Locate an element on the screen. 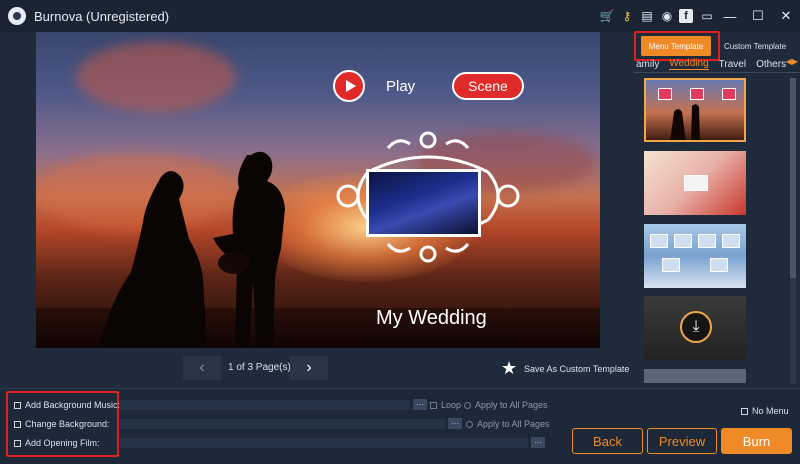 This screenshot has width=800, height=464. burn-button: Burn is located at coordinates (756, 441).